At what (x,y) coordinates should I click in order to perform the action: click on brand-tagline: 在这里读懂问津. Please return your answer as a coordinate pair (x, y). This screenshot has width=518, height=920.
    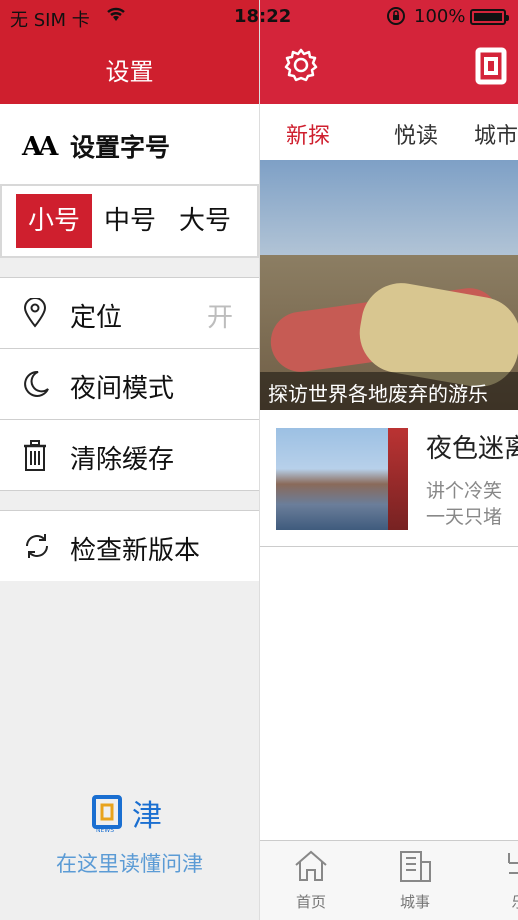
    Looking at the image, I should click on (129, 864).